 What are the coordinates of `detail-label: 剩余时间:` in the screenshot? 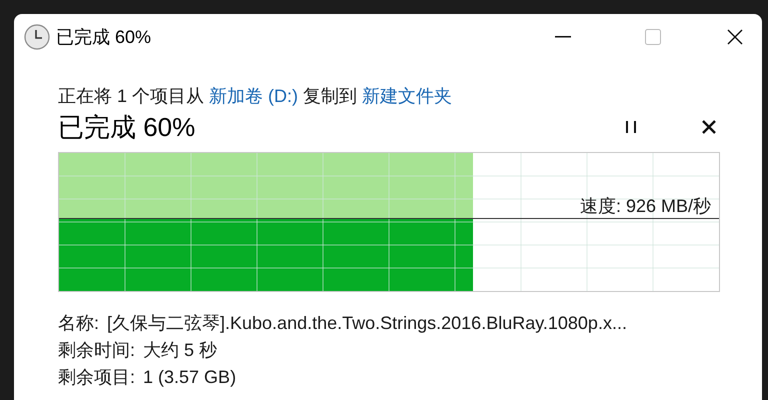 It's located at (97, 350).